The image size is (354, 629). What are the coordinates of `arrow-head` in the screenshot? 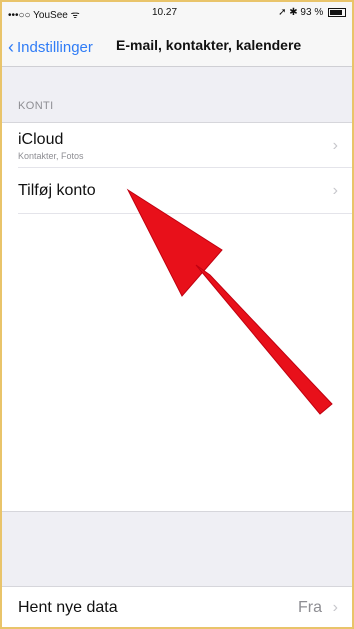 It's located at (174, 242).